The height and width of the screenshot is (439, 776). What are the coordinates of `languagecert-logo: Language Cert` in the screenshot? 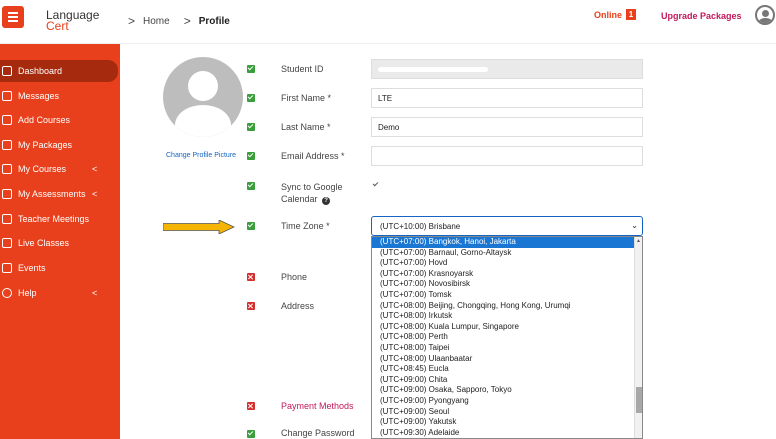 It's located at (72, 21).